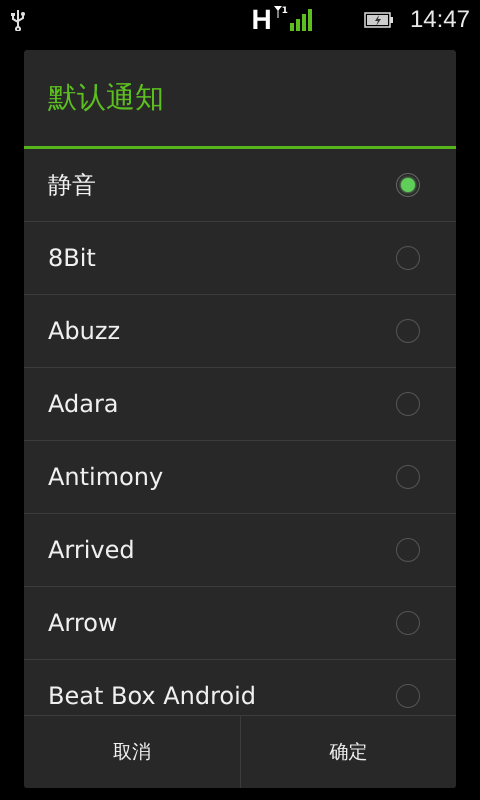  I want to click on network-type: H, so click(261, 20).